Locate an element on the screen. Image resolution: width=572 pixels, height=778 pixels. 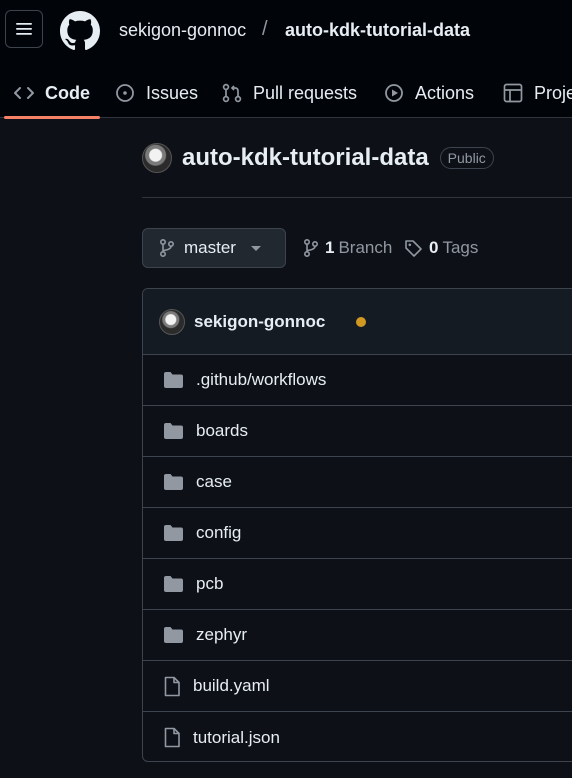
github-logo-icon is located at coordinates (80, 31).